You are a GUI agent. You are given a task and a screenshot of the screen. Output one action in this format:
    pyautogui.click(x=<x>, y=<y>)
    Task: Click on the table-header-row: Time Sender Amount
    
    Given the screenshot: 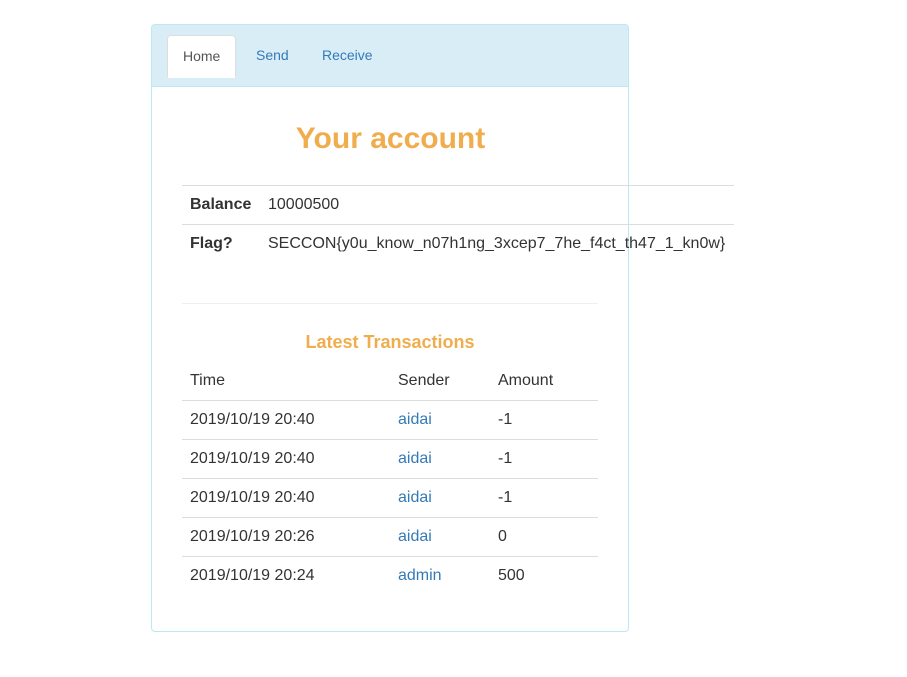 What is the action you would take?
    pyautogui.click(x=390, y=381)
    